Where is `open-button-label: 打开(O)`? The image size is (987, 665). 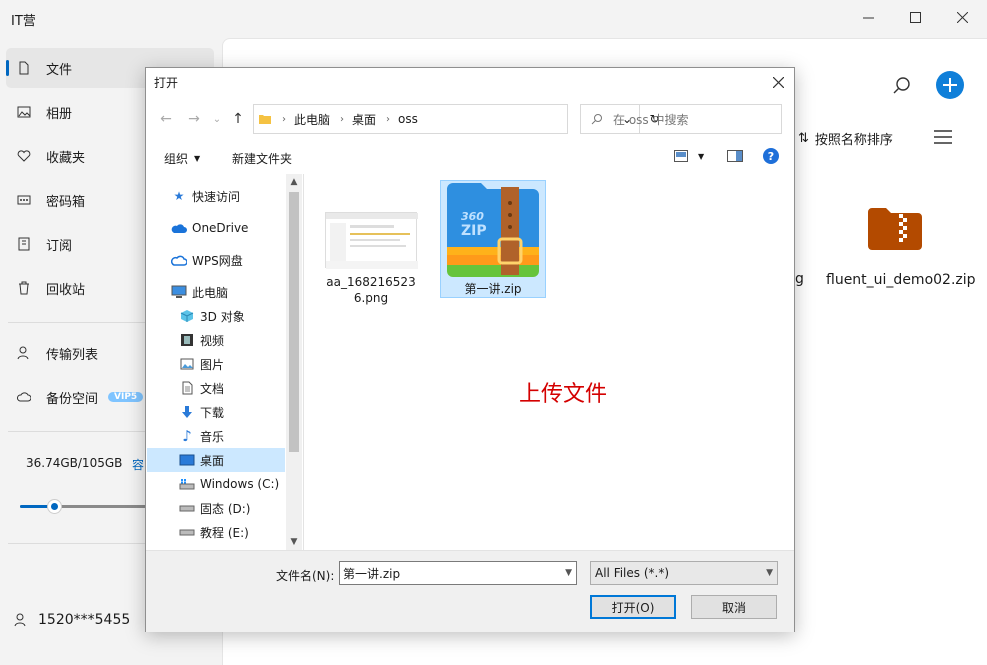 open-button-label: 打开(O) is located at coordinates (633, 607).